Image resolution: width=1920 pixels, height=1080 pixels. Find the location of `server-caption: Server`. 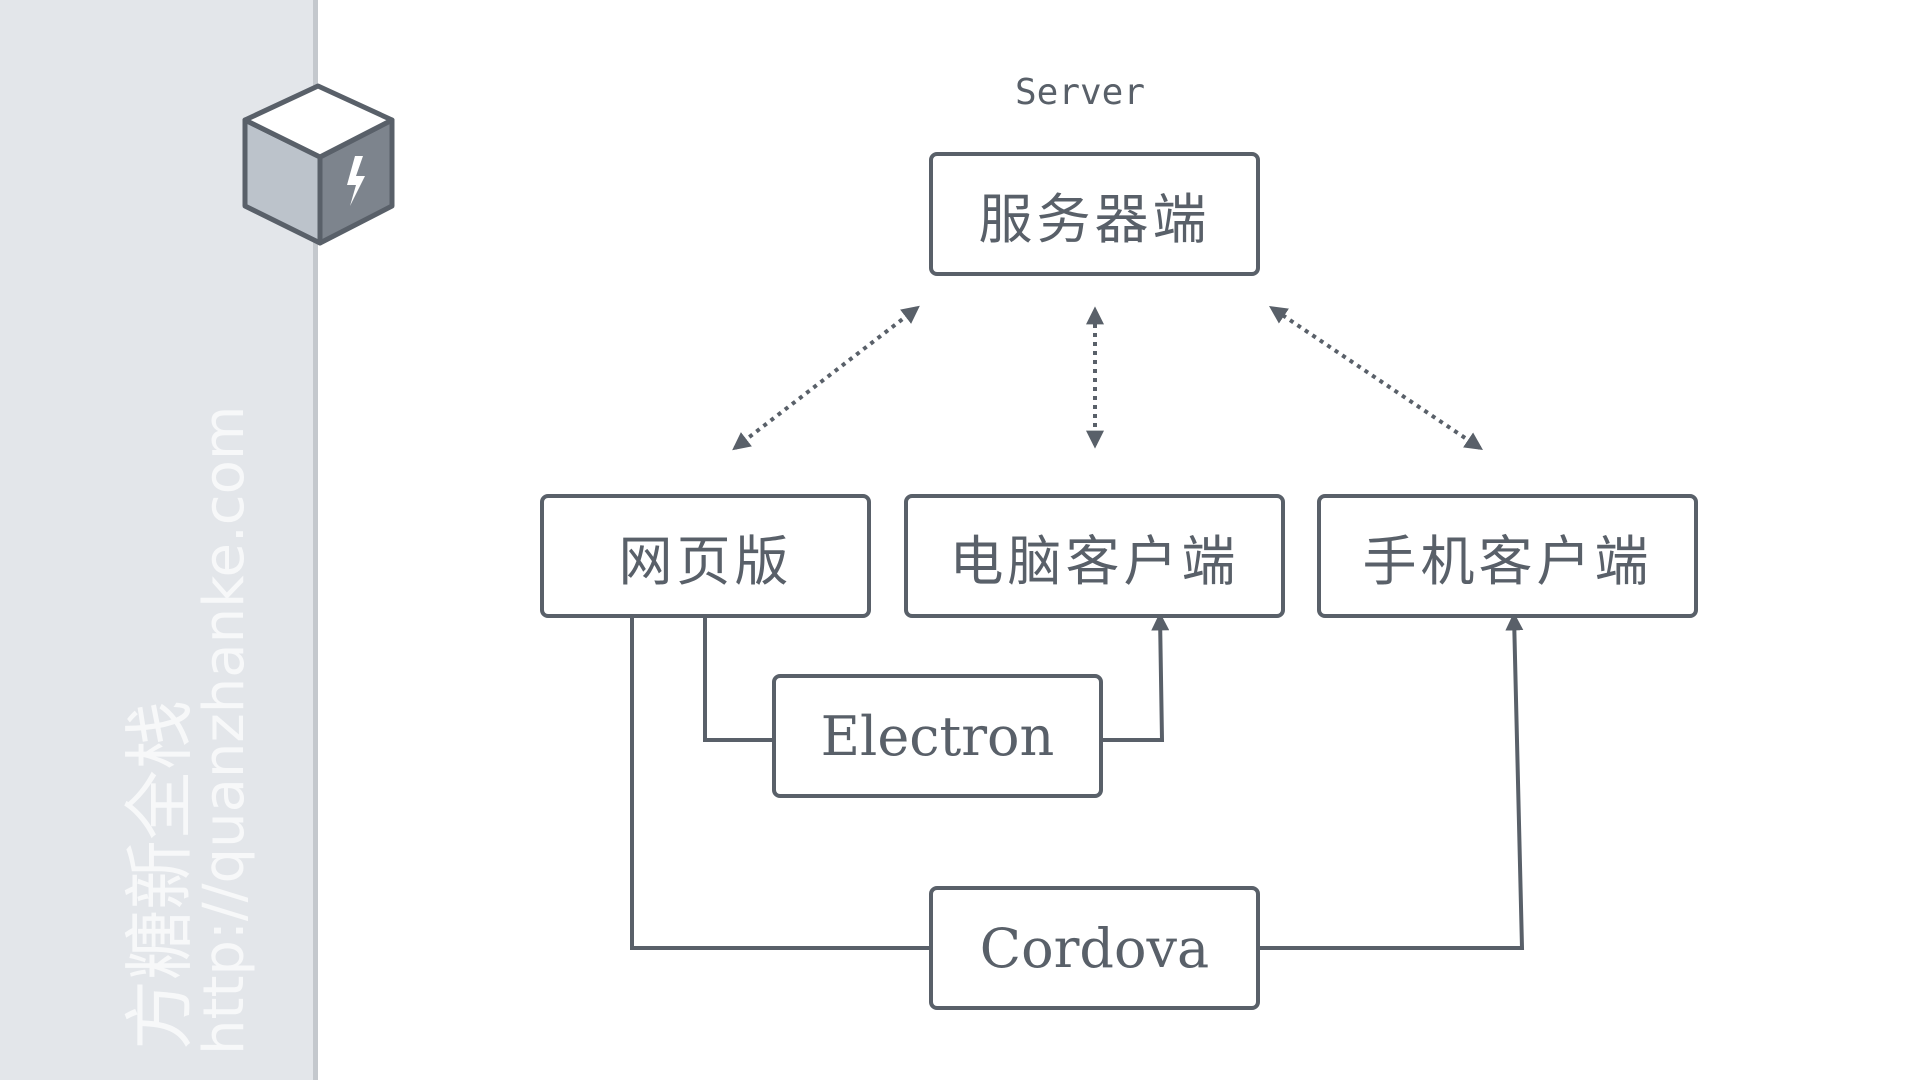

server-caption: Server is located at coordinates (1080, 92).